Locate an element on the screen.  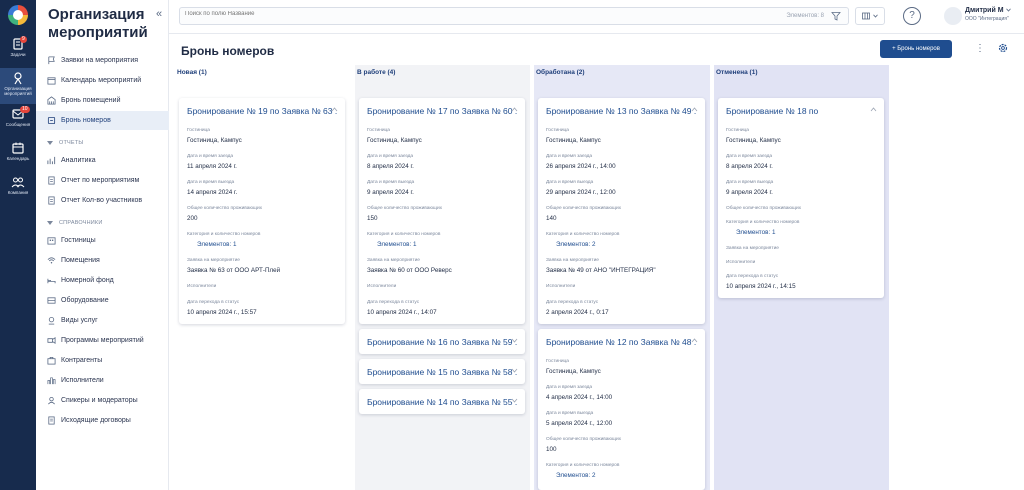
nav-section-references: СПРАВОЧНИКИ is located at coordinates (75, 223).